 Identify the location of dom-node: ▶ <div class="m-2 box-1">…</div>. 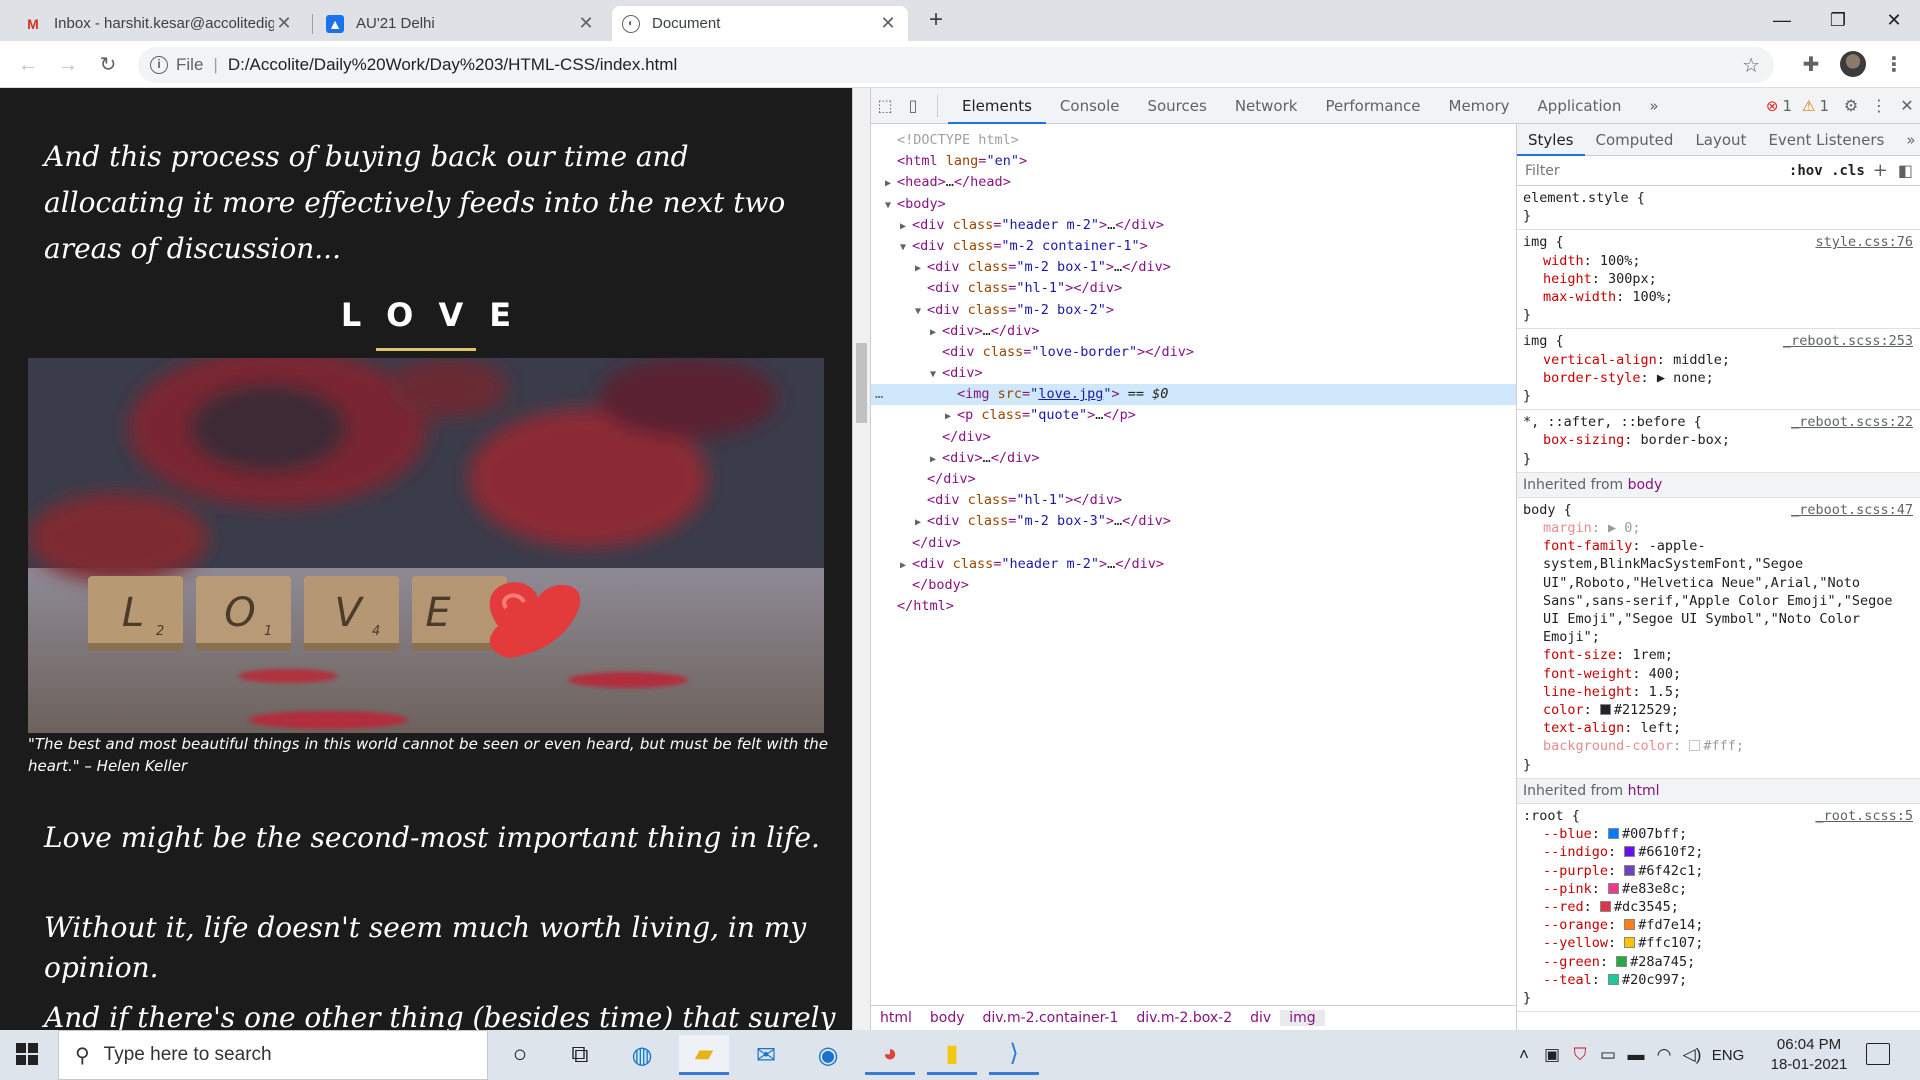
(1193, 267).